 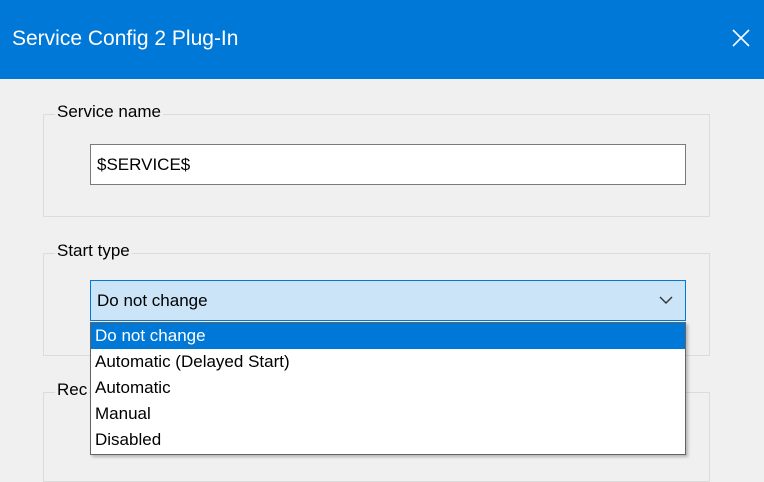 I want to click on start-type-selected-value: Do not change, so click(x=152, y=300).